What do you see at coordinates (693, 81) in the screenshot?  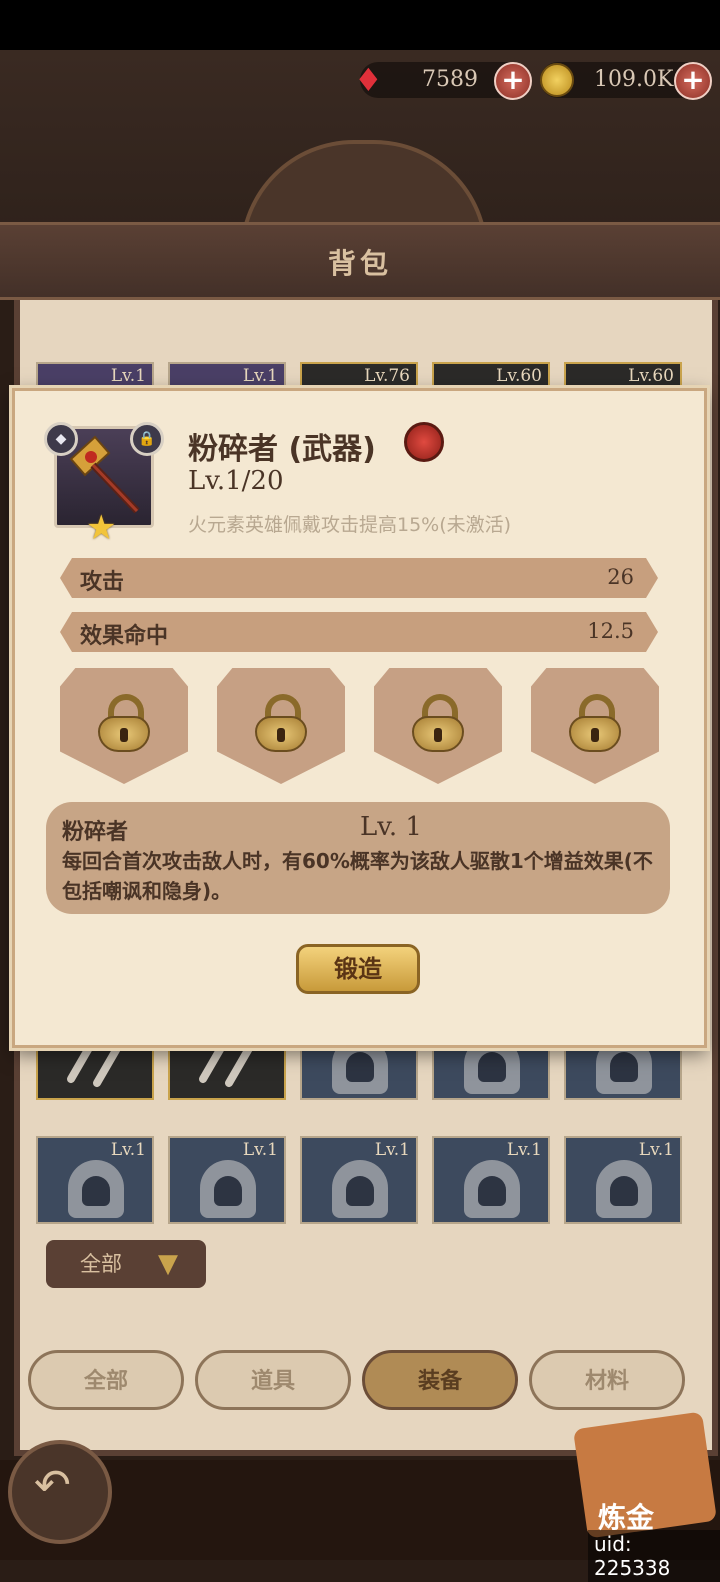 I see `add-gold-button: +` at bounding box center [693, 81].